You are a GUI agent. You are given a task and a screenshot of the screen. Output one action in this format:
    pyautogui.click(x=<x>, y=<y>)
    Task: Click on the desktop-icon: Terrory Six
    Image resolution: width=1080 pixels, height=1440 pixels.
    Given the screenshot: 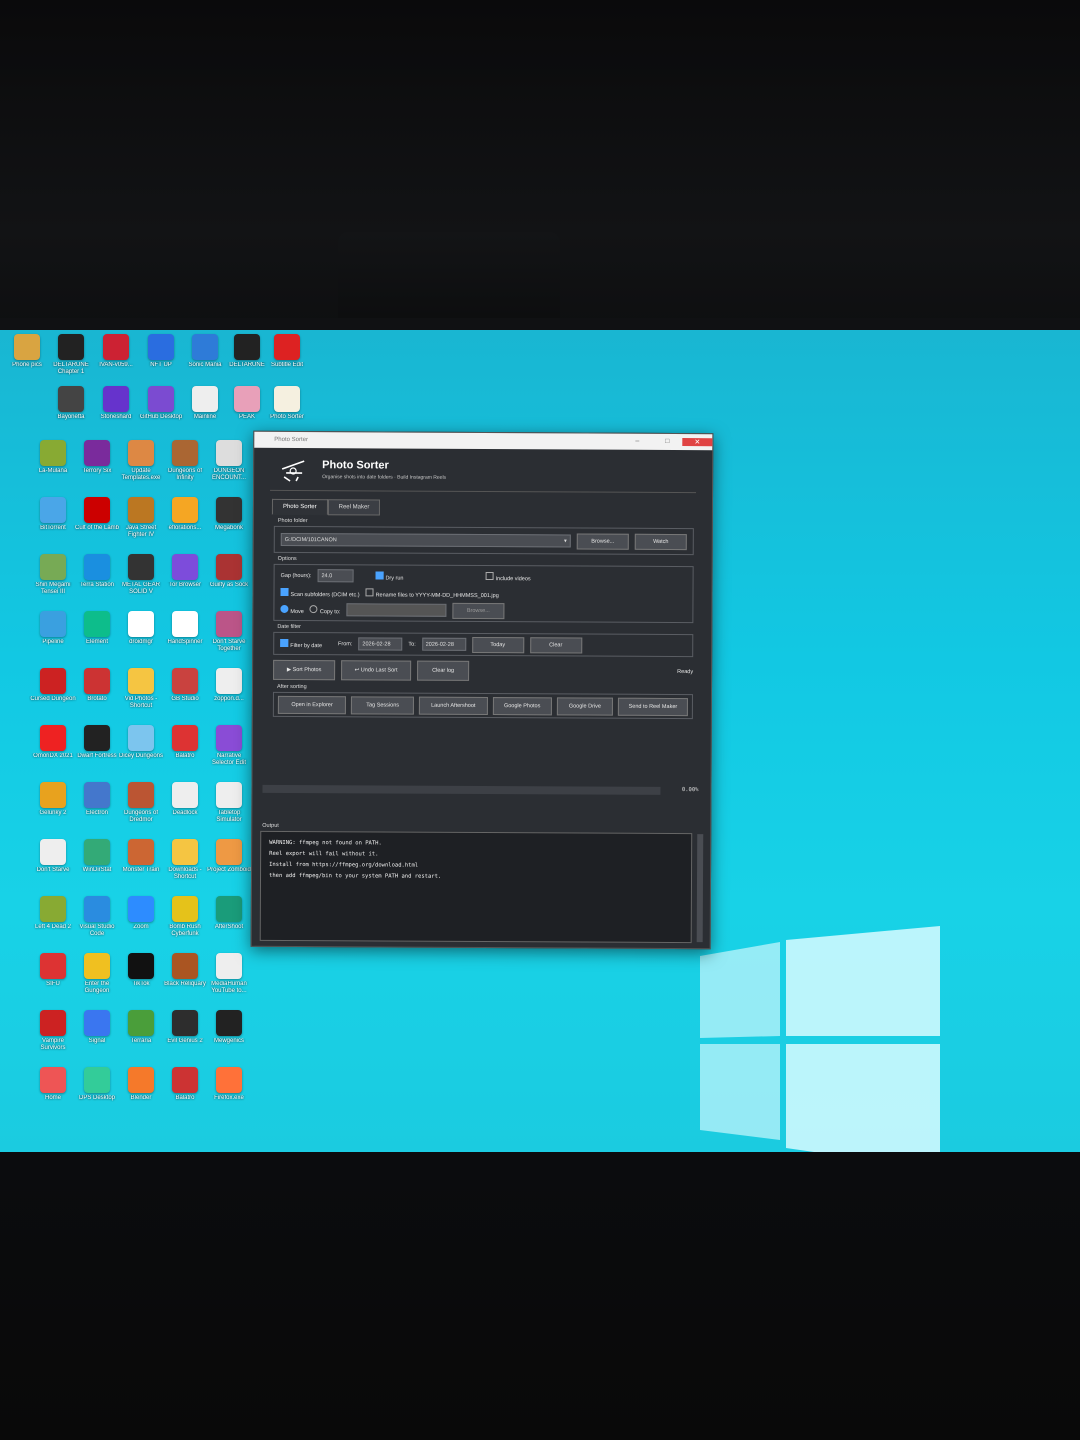 What is the action you would take?
    pyautogui.click(x=97, y=470)
    